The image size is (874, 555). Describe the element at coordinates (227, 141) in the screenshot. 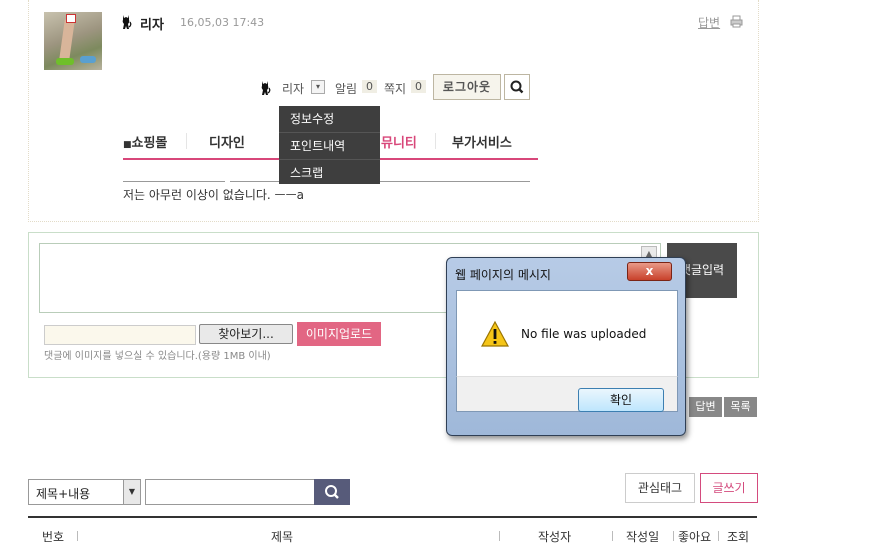

I see `nav-item-design: 디자인` at that location.